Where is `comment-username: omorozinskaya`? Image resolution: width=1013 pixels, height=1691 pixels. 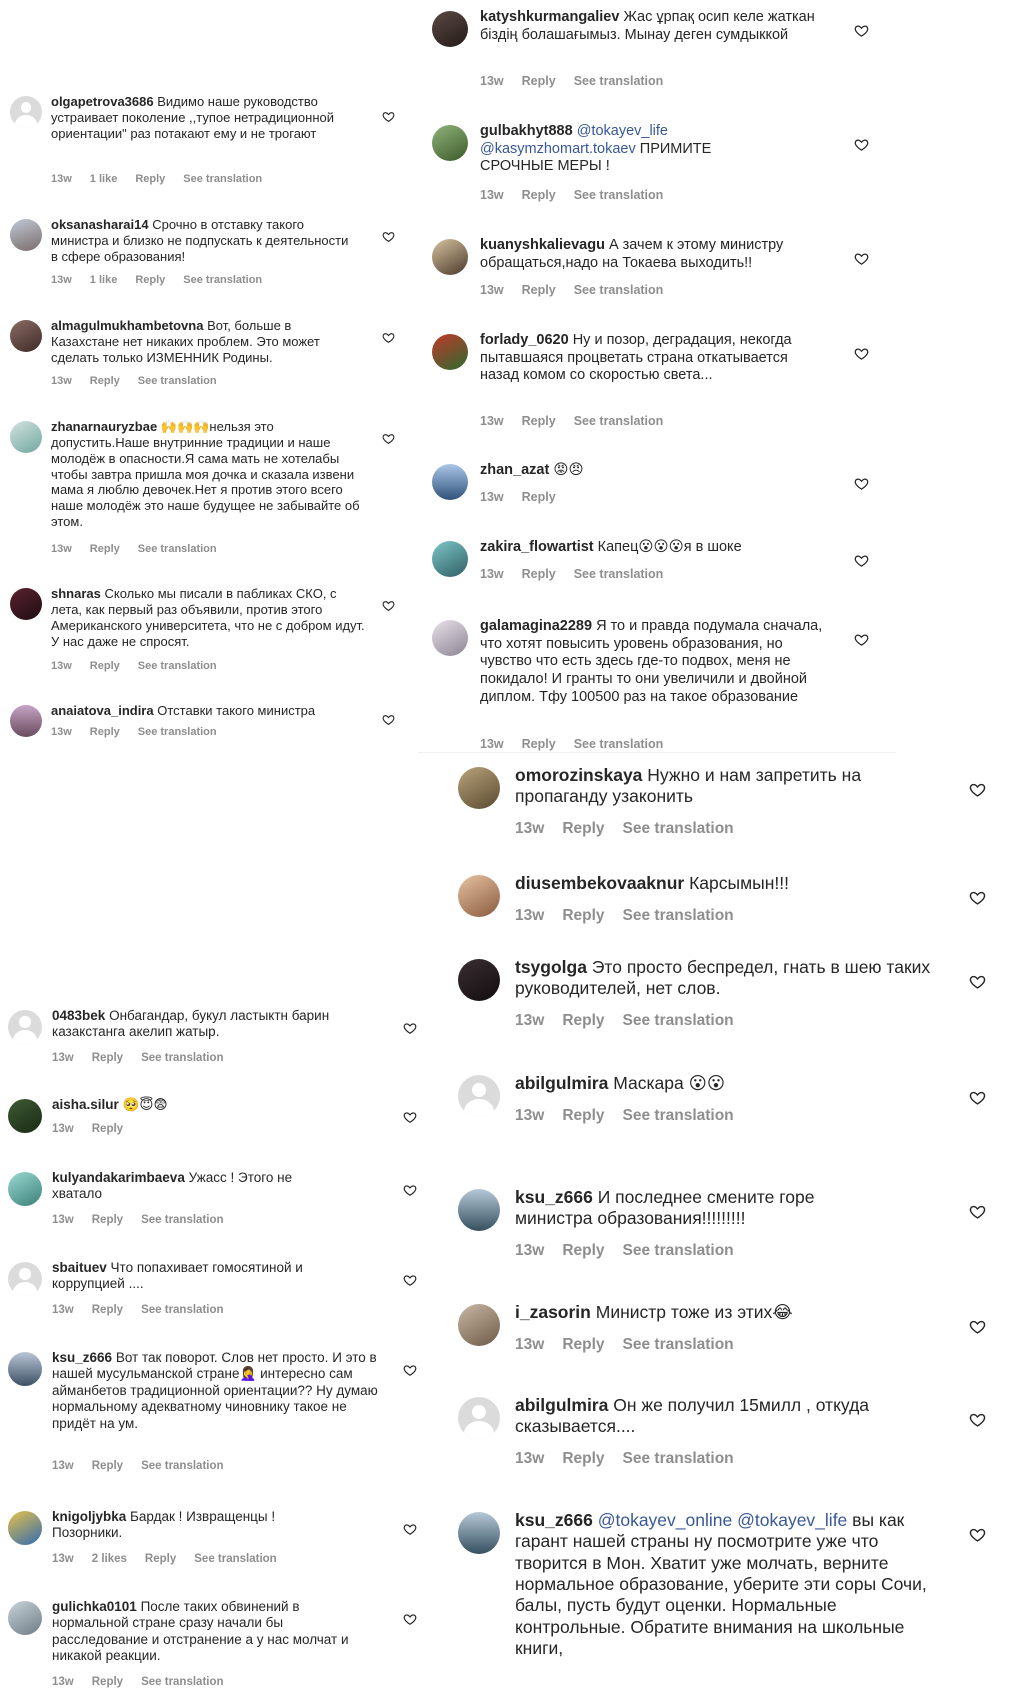 comment-username: omorozinskaya is located at coordinates (578, 775).